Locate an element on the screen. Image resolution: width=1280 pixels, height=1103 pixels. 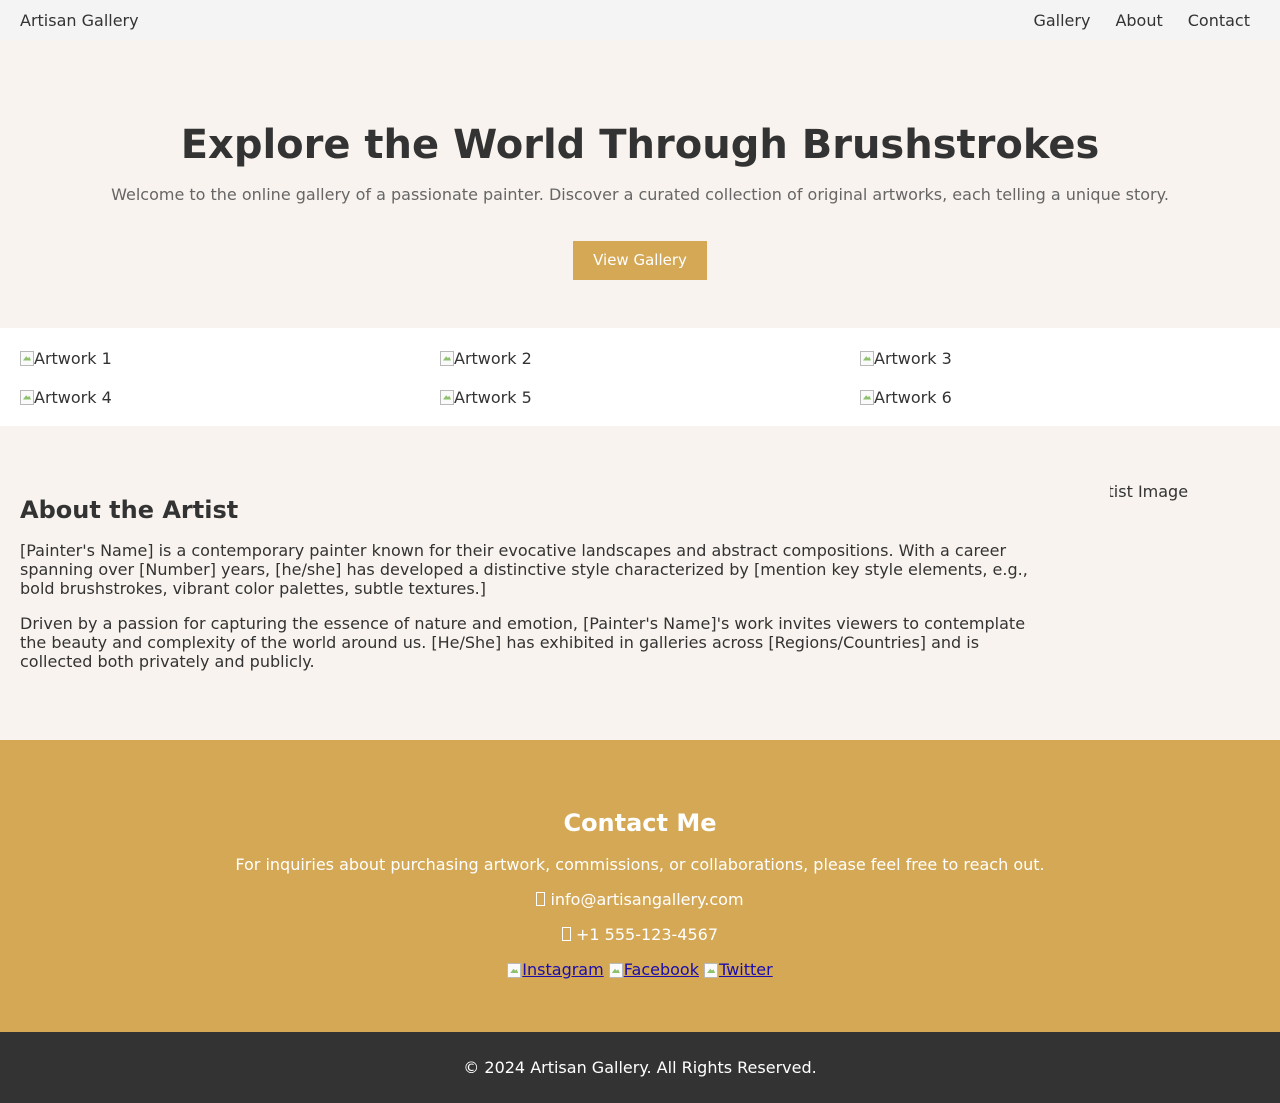
social-links: Instagram Facebook Twitter is located at coordinates (640, 969).